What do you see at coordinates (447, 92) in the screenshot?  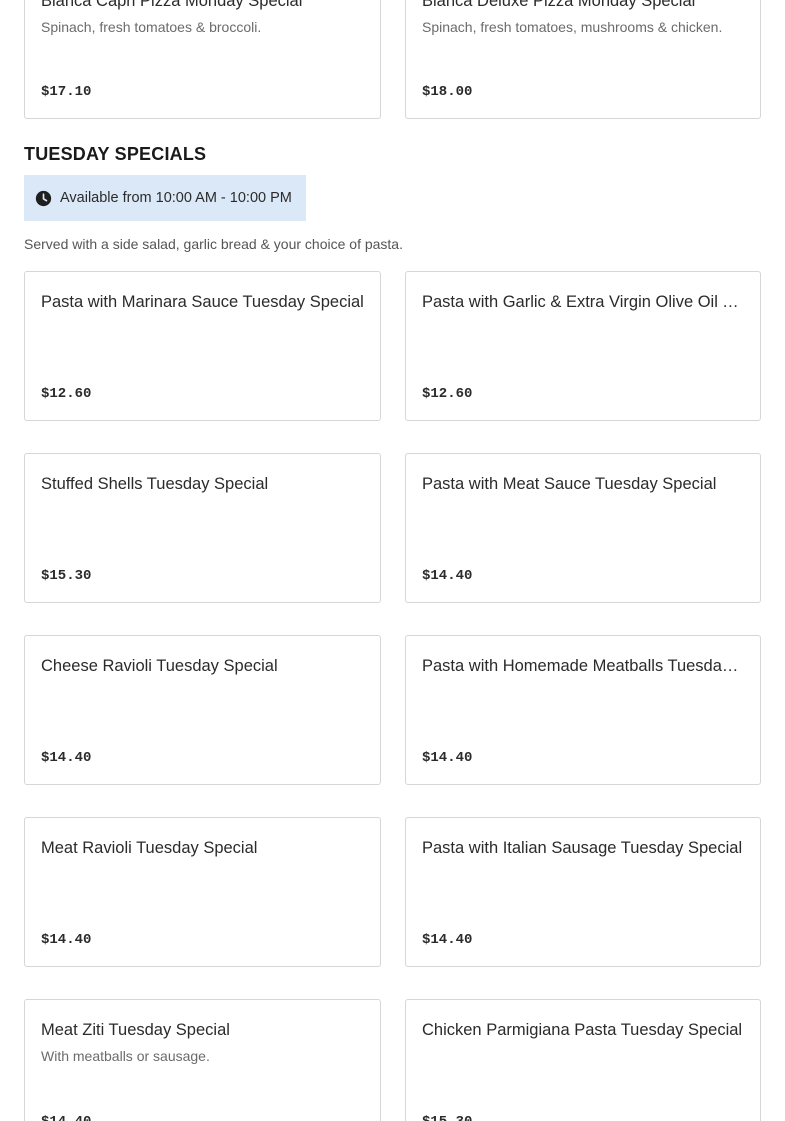 I see `menu-item-price: $18.00` at bounding box center [447, 92].